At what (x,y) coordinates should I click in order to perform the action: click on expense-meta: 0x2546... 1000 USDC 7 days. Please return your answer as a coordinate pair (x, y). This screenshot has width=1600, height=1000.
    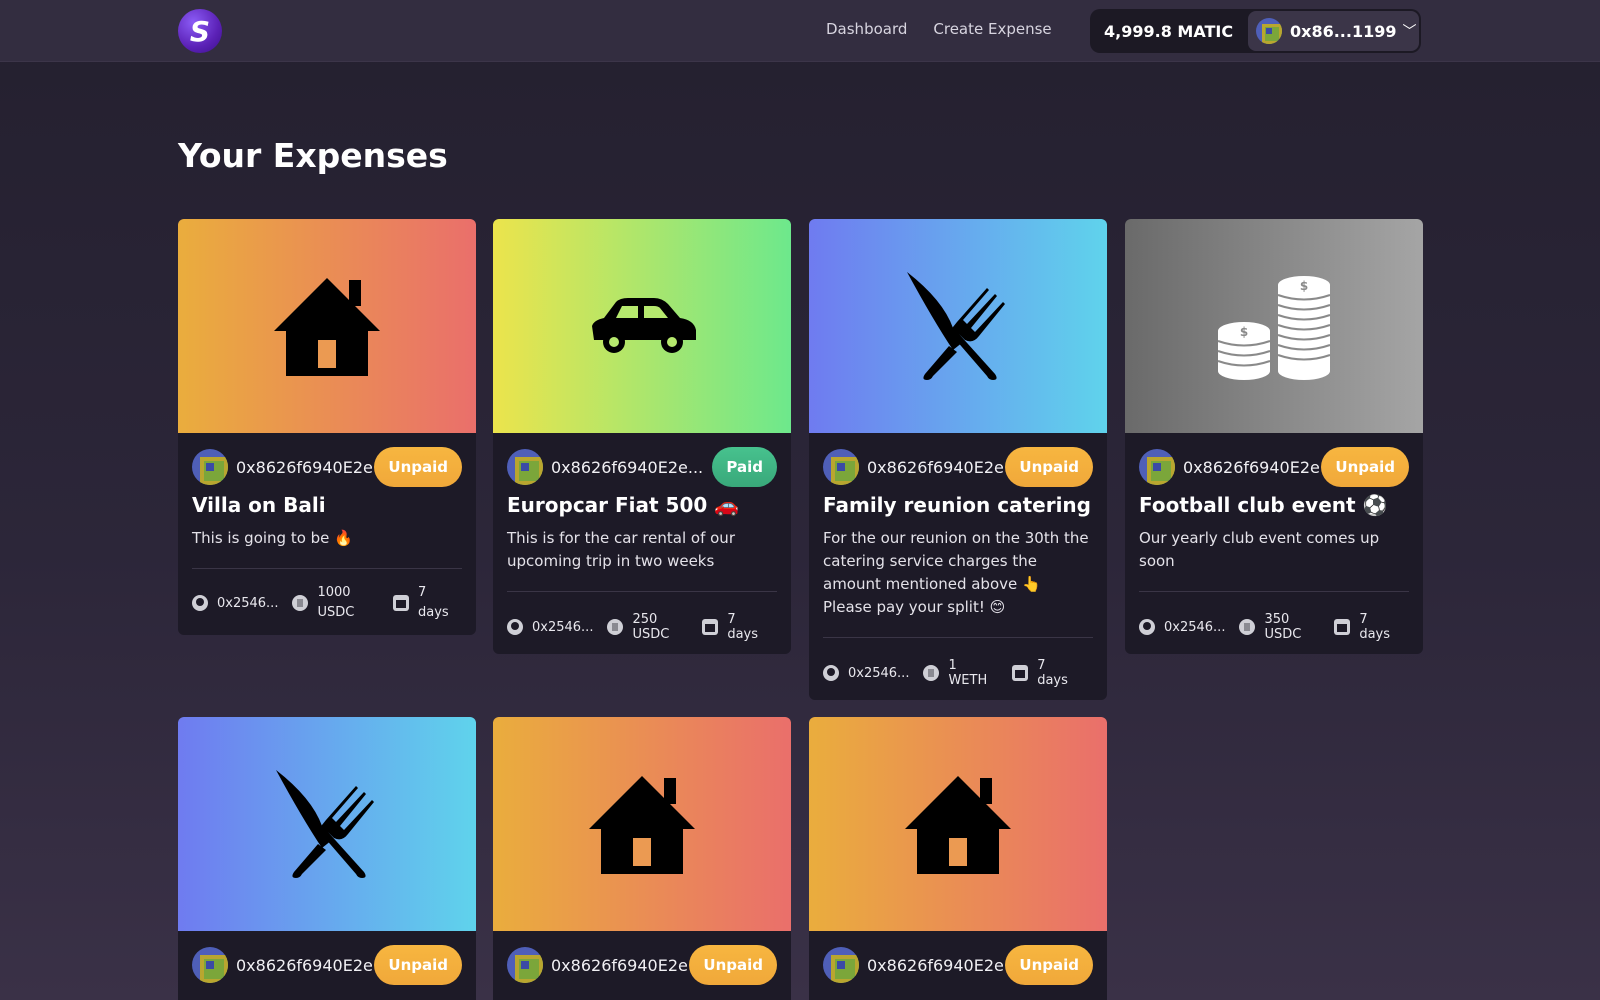
    Looking at the image, I should click on (327, 603).